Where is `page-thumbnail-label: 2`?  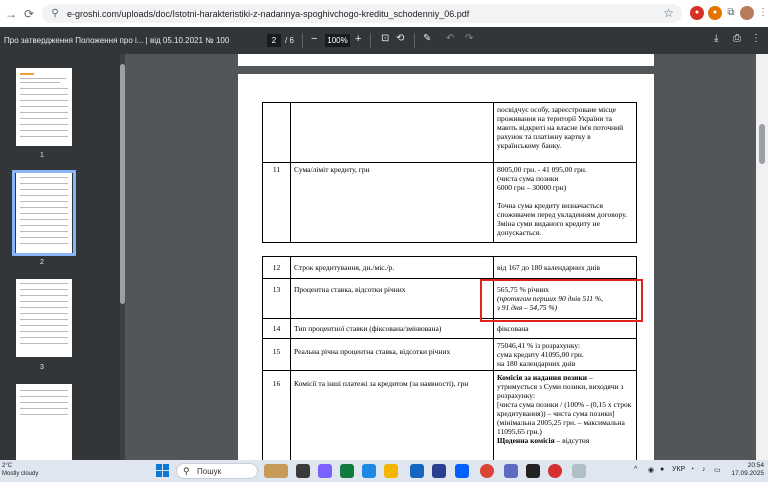
page-thumbnail-label: 2 is located at coordinates (42, 262).